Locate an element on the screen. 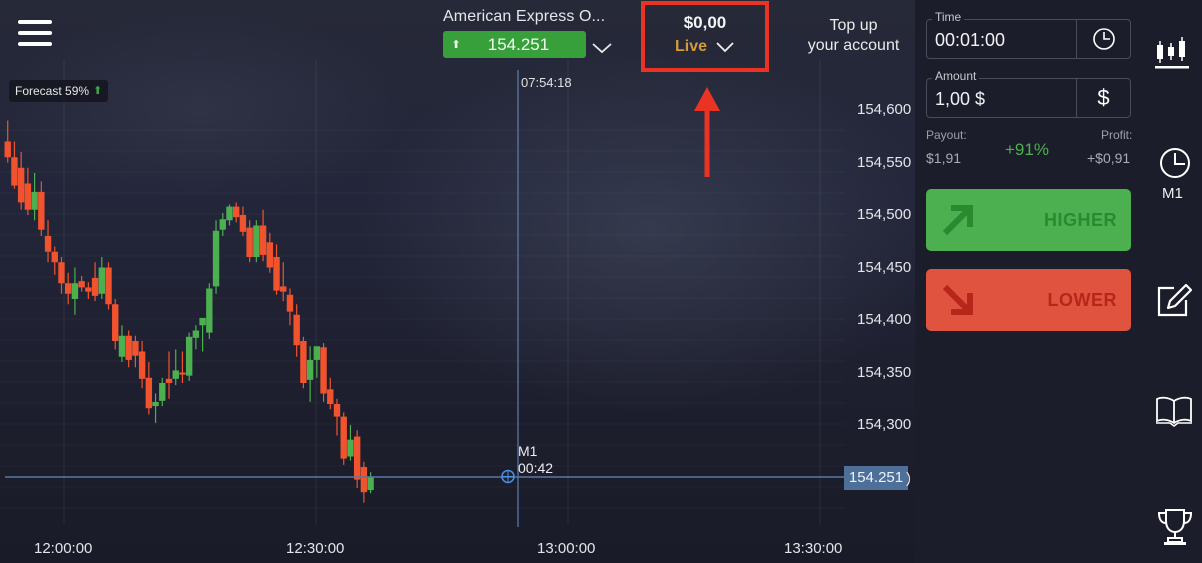  time-label: Time is located at coordinates (948, 17).